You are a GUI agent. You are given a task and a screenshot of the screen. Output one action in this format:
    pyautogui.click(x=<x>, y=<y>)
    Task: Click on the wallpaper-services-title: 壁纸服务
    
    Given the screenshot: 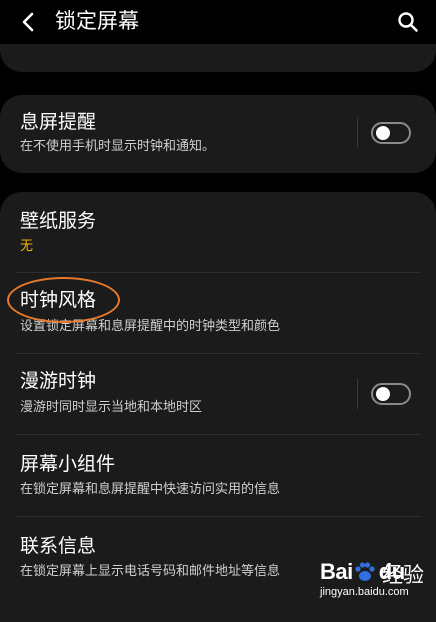 What is the action you would take?
    pyautogui.click(x=58, y=221)
    